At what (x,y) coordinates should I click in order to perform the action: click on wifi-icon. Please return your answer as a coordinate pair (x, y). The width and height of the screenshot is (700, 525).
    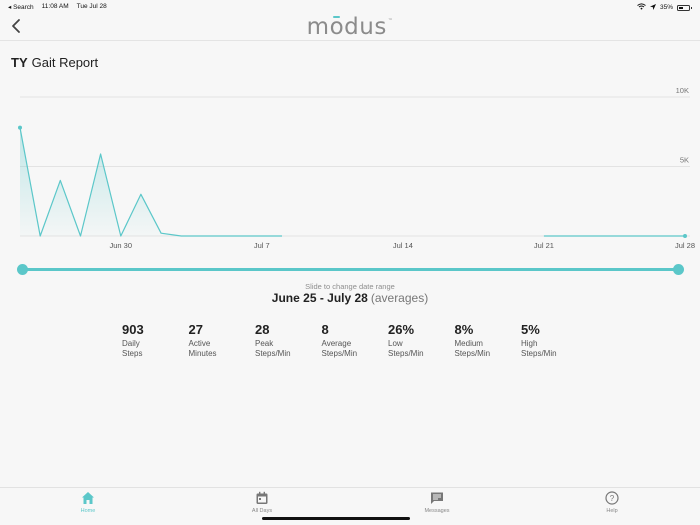
    Looking at the image, I should click on (641, 7).